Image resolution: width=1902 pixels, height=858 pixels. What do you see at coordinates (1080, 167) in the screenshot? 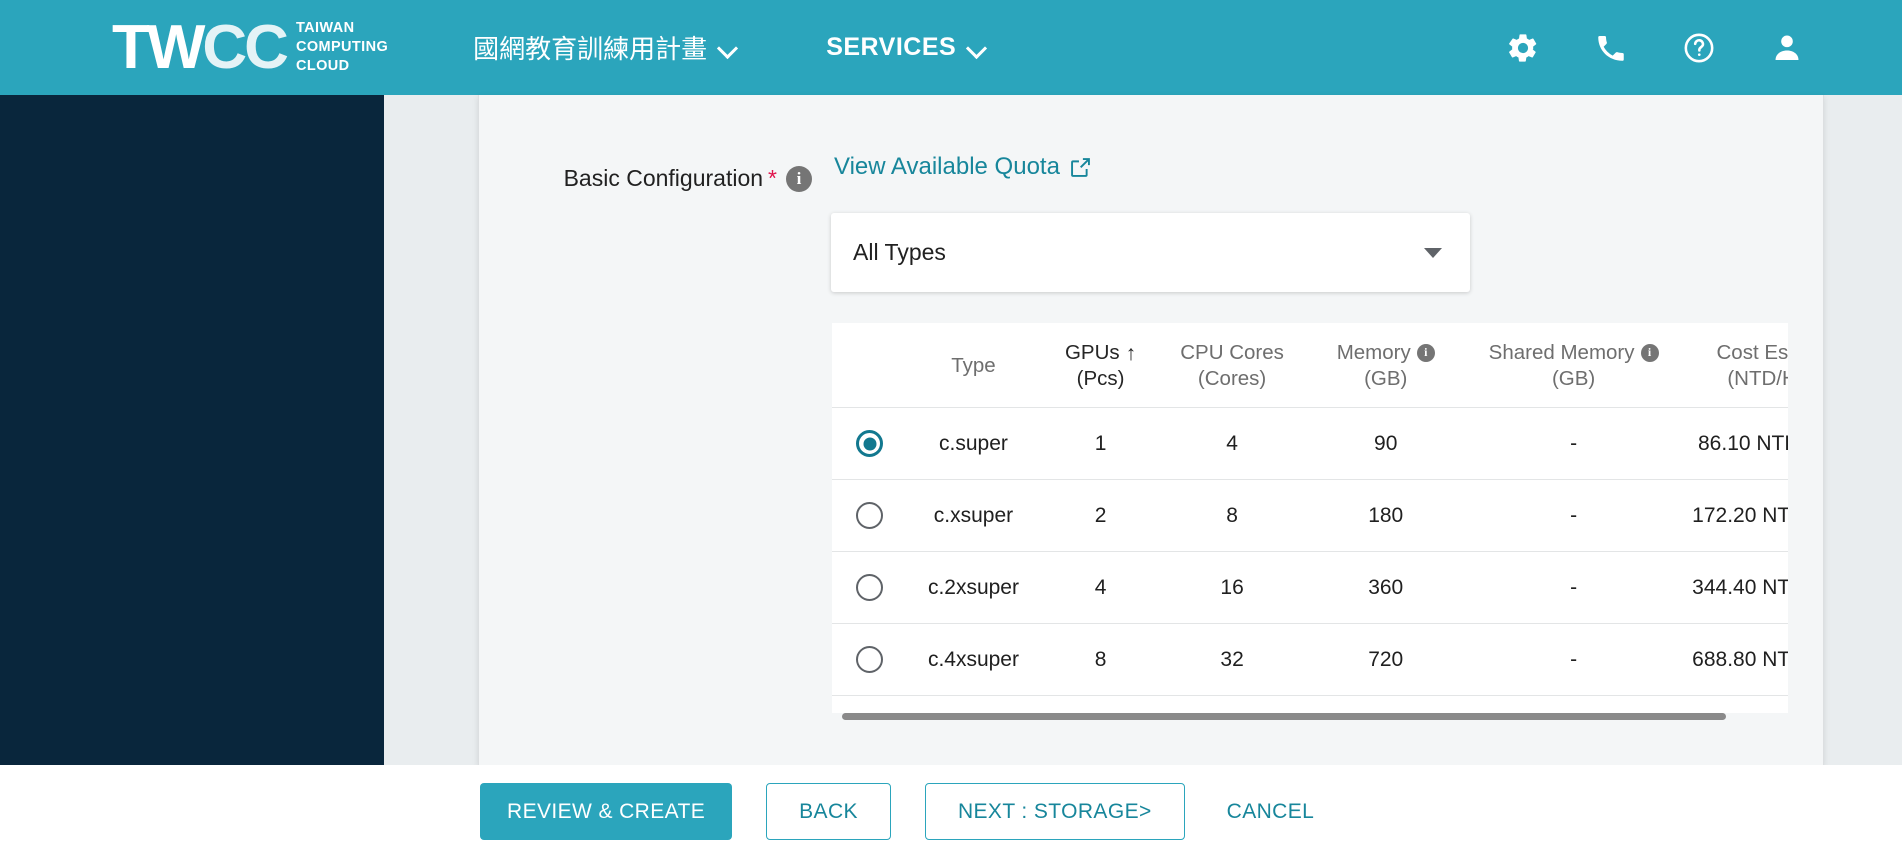
I see `external-link-icon` at bounding box center [1080, 167].